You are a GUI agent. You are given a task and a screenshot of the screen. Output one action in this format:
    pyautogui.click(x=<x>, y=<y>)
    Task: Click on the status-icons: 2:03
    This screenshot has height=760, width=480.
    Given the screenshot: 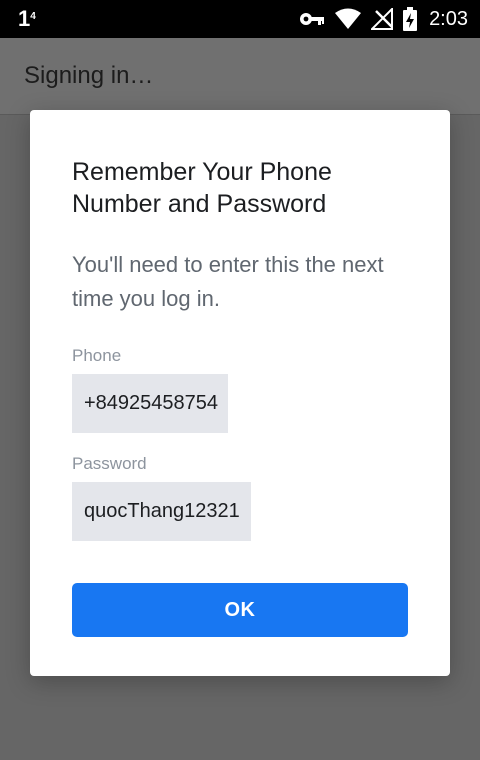 What is the action you would take?
    pyautogui.click(x=383, y=19)
    